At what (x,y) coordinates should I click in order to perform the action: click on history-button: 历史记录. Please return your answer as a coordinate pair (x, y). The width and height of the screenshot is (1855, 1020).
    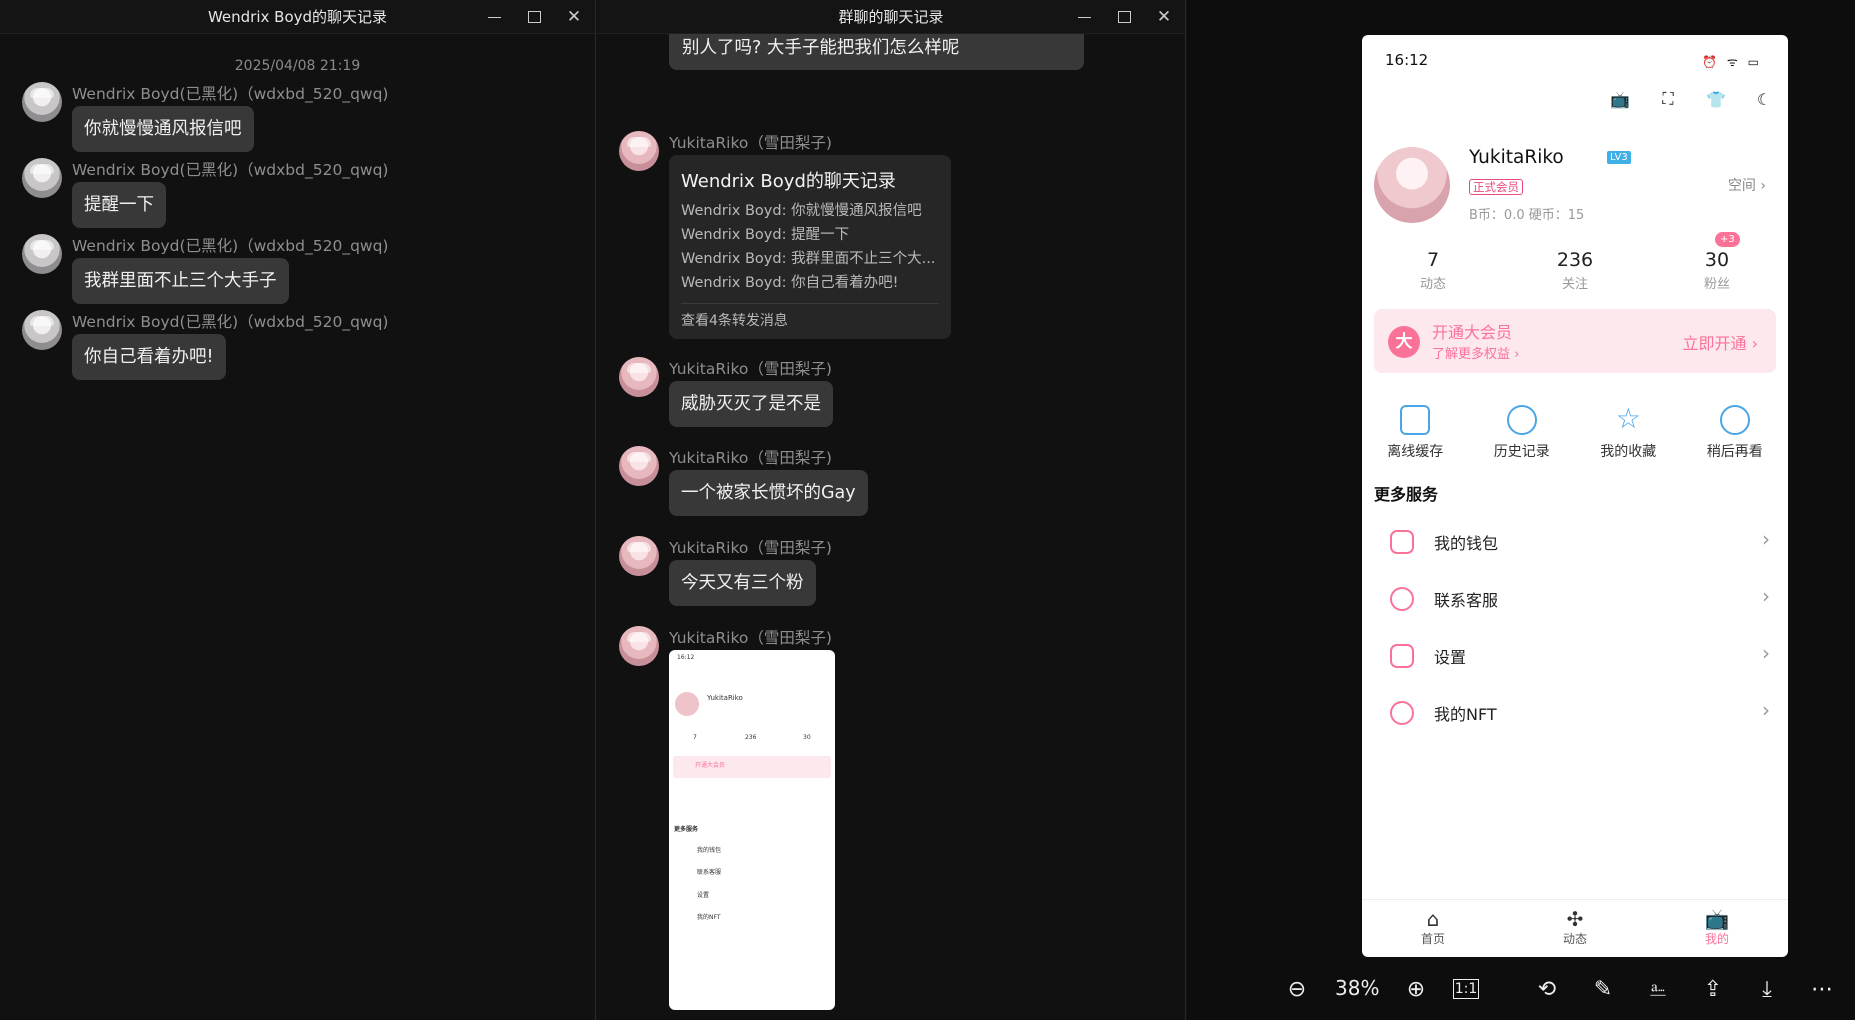
    Looking at the image, I should click on (1522, 433).